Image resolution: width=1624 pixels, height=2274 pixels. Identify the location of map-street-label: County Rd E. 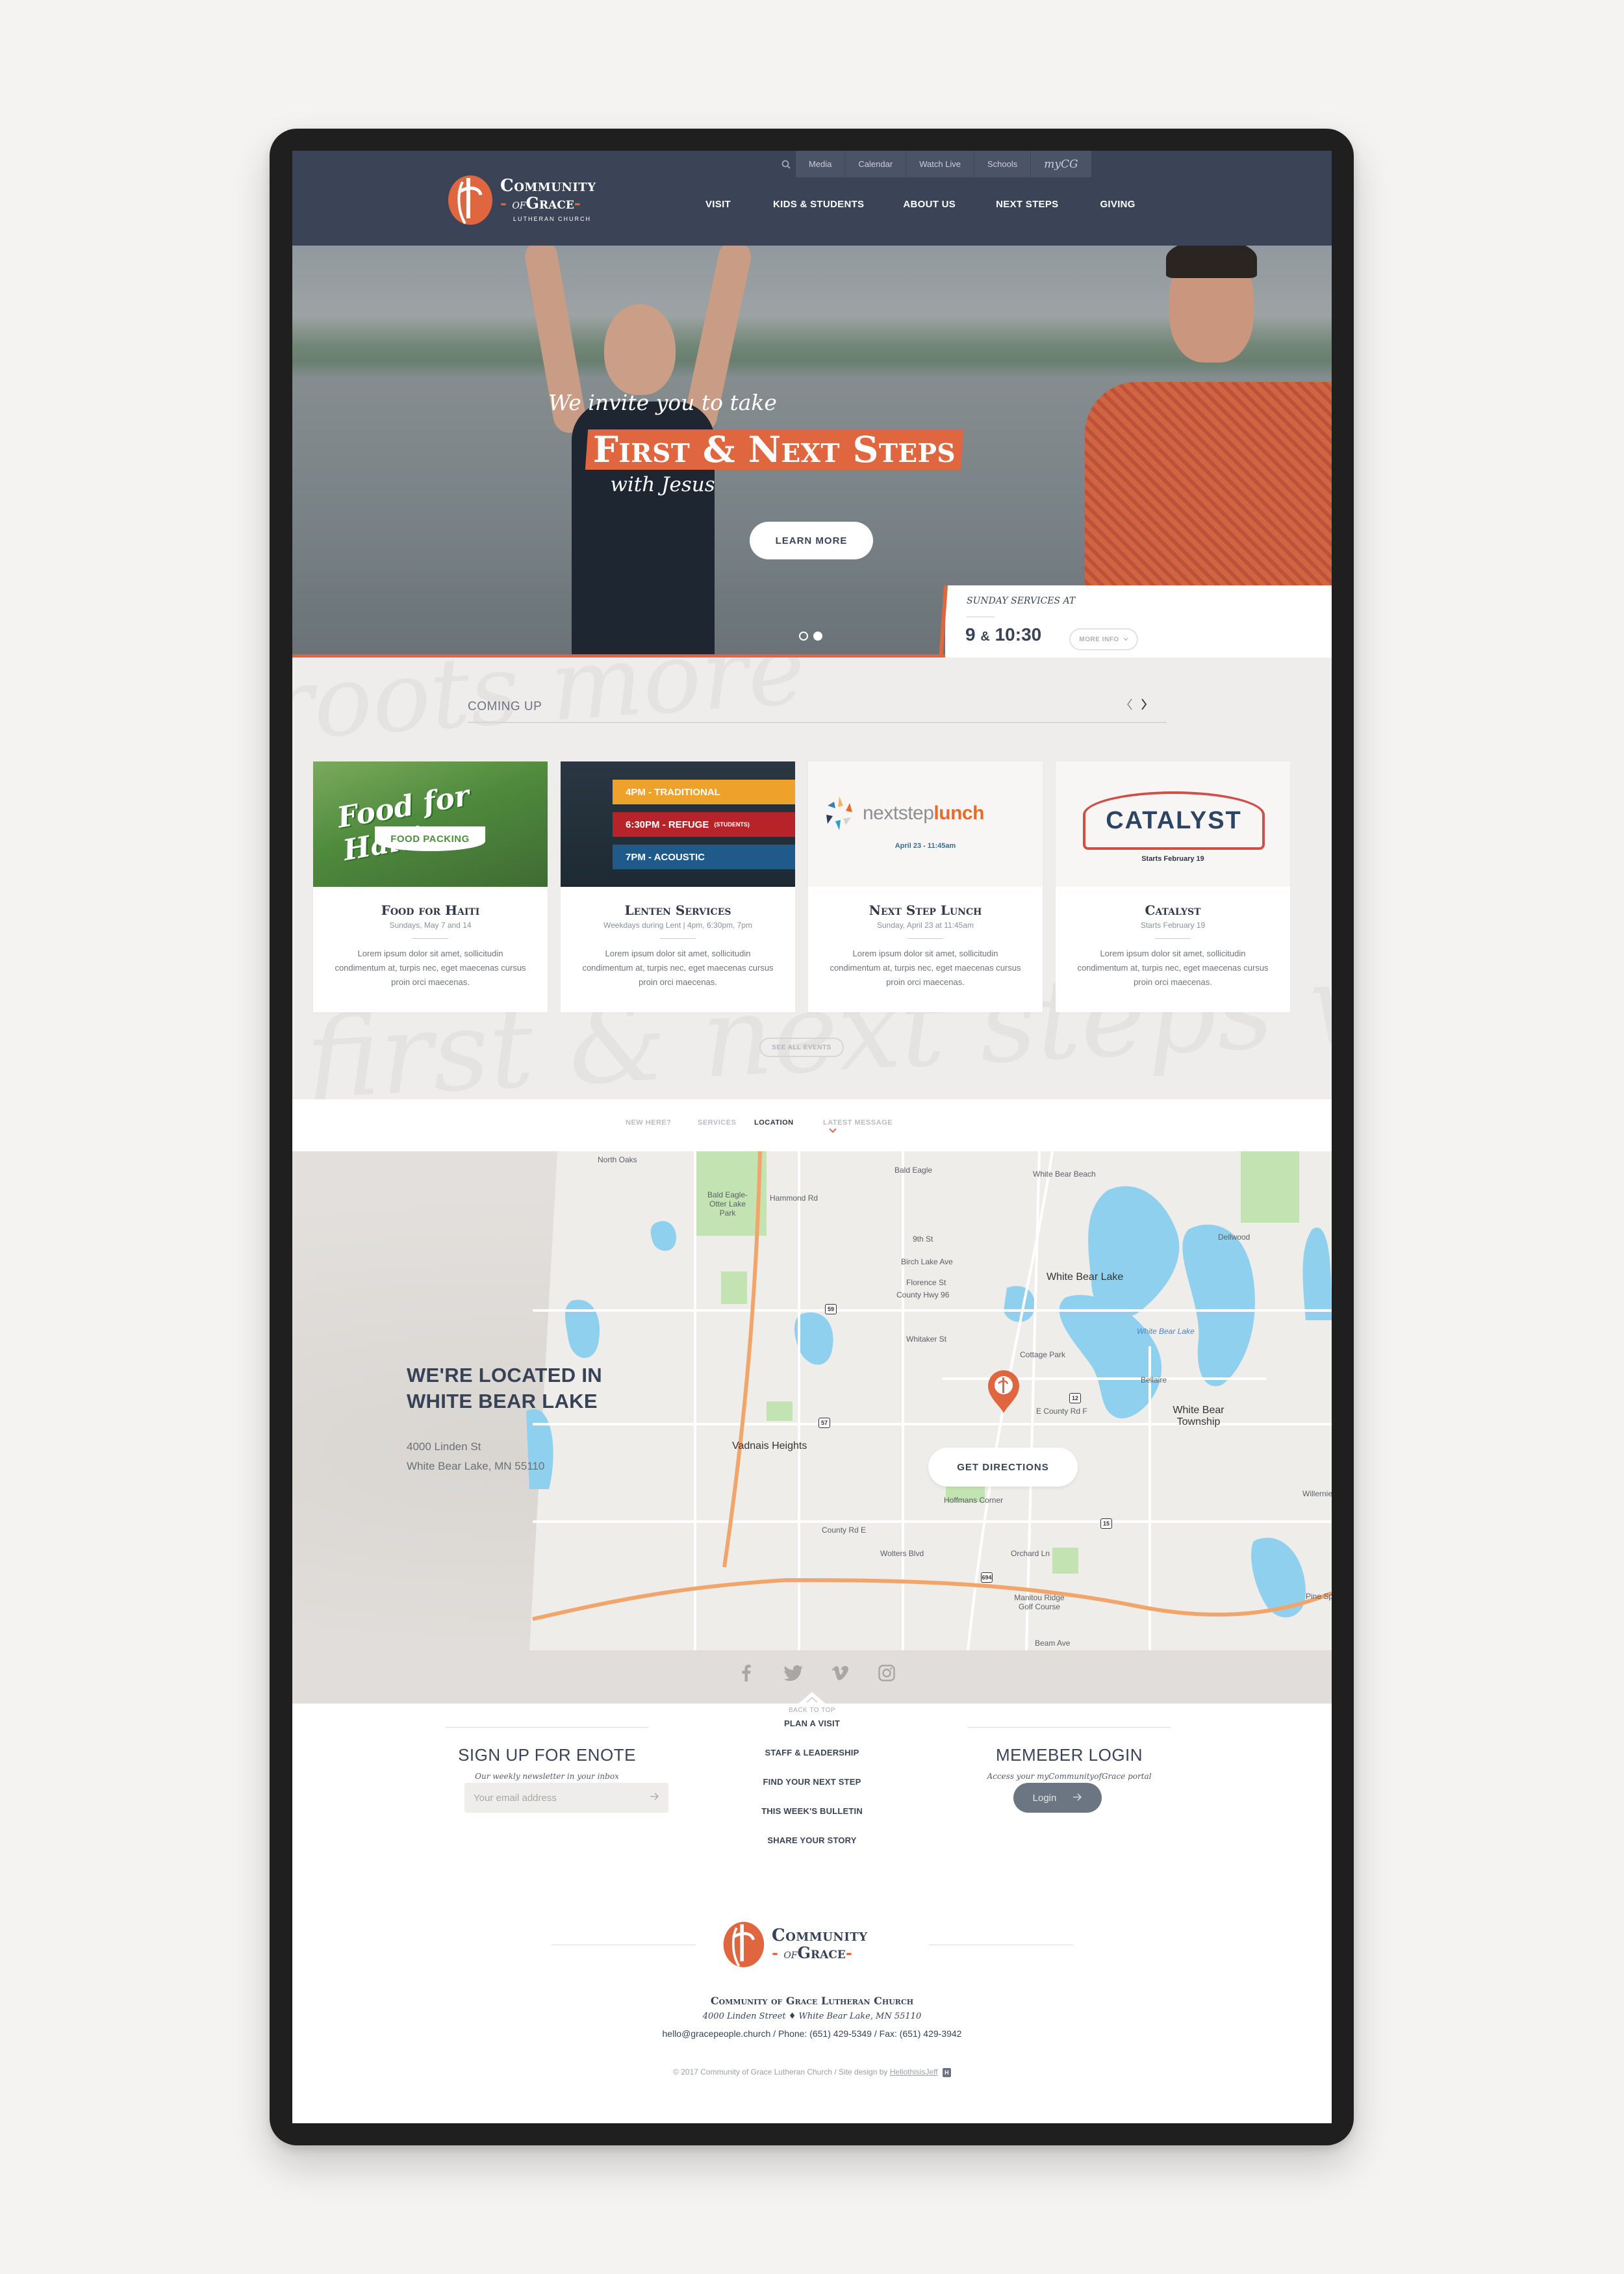
(844, 1530).